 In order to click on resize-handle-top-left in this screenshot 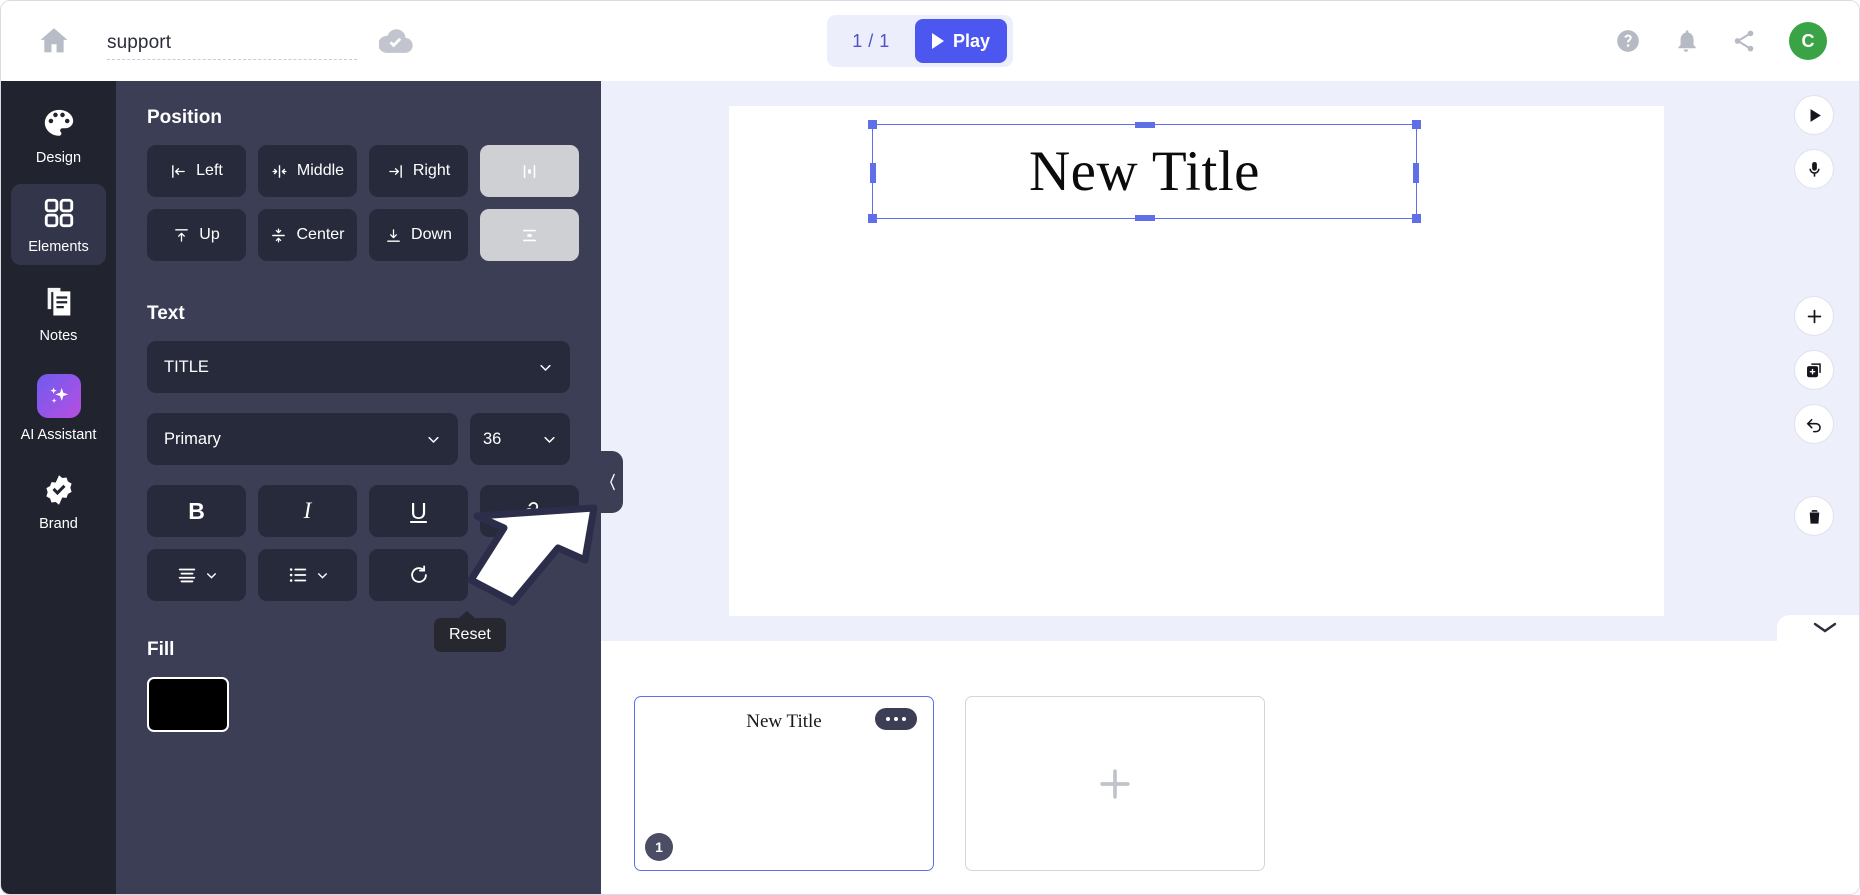, I will do `click(872, 124)`.